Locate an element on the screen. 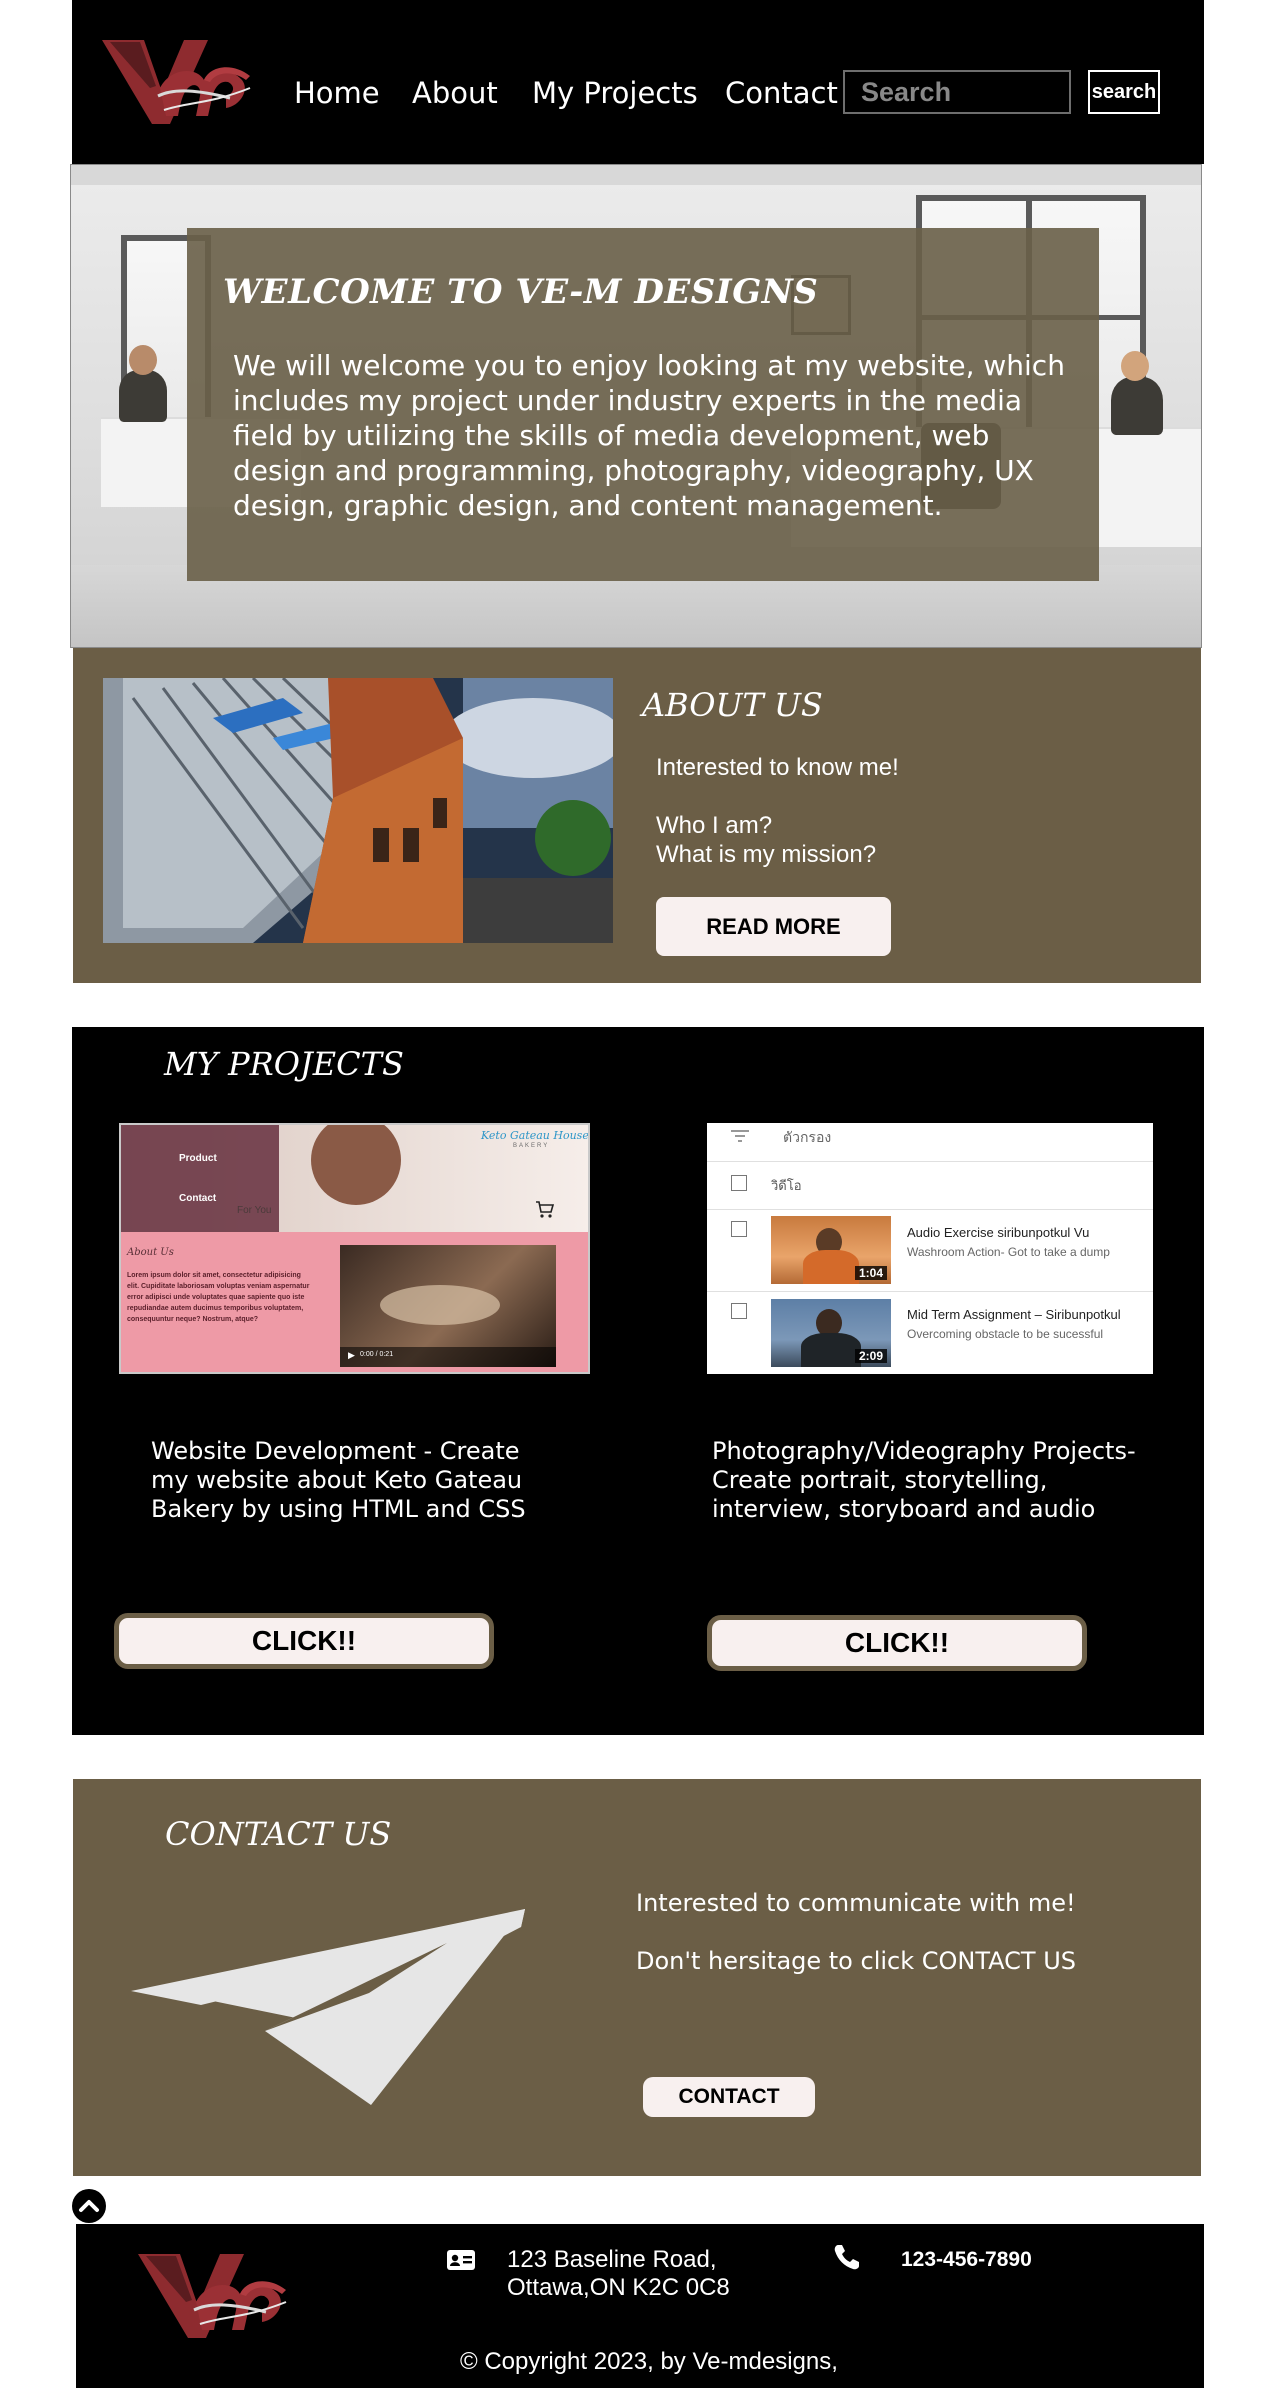 The width and height of the screenshot is (1280, 2388). nav-my-projects: My Projects is located at coordinates (615, 93).